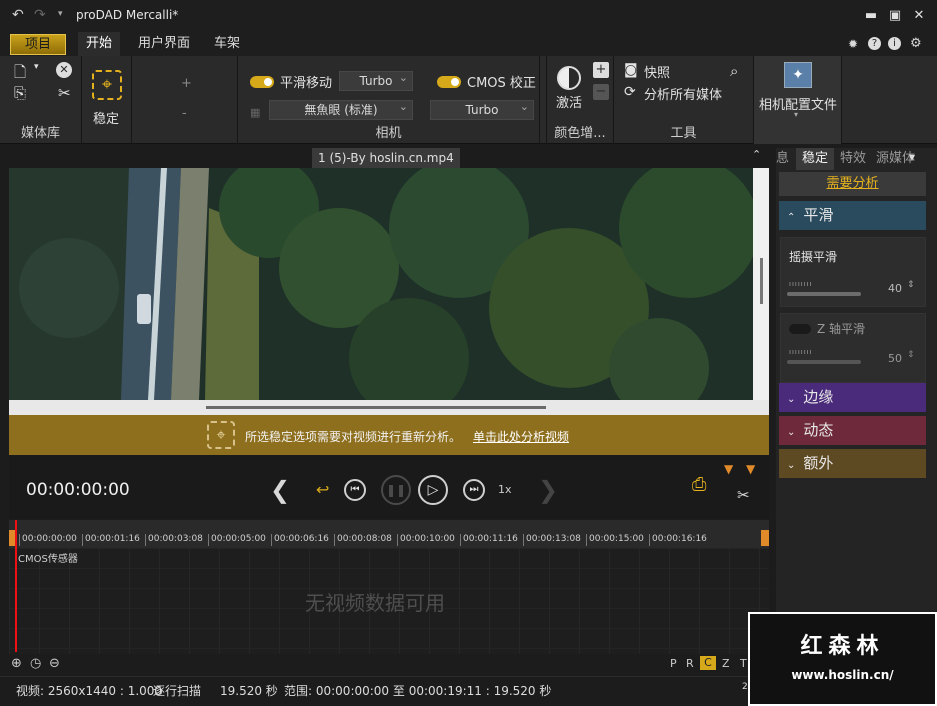 This screenshot has height=706, width=937. I want to click on smooth-move-dropdown: Turbo, so click(376, 80).